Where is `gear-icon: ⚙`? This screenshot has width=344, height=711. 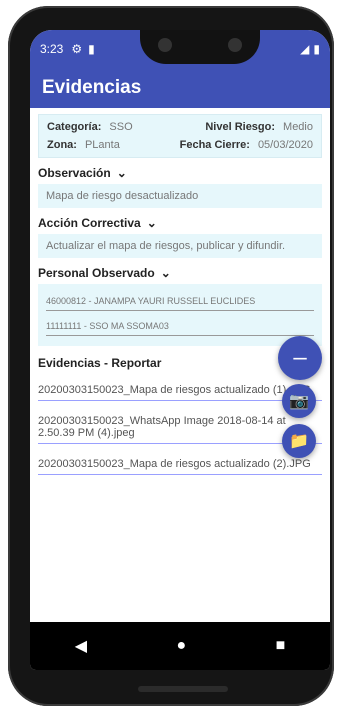 gear-icon: ⚙ is located at coordinates (77, 49).